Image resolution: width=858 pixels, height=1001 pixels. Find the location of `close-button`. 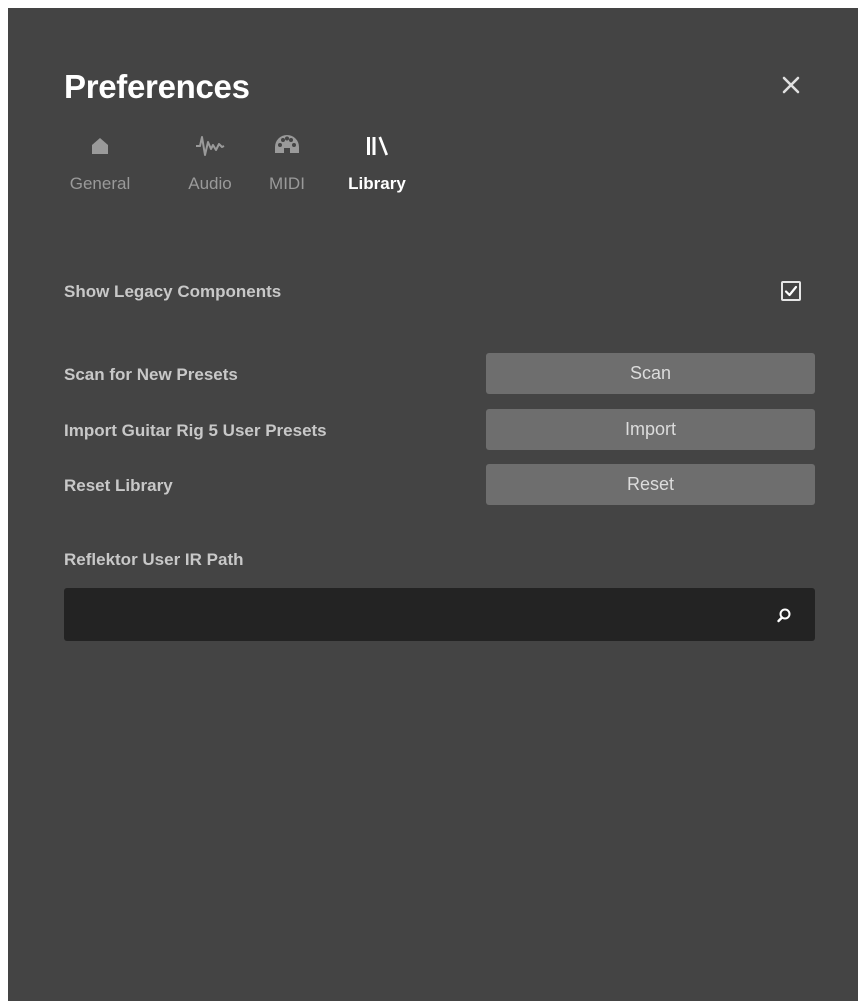

close-button is located at coordinates (791, 85).